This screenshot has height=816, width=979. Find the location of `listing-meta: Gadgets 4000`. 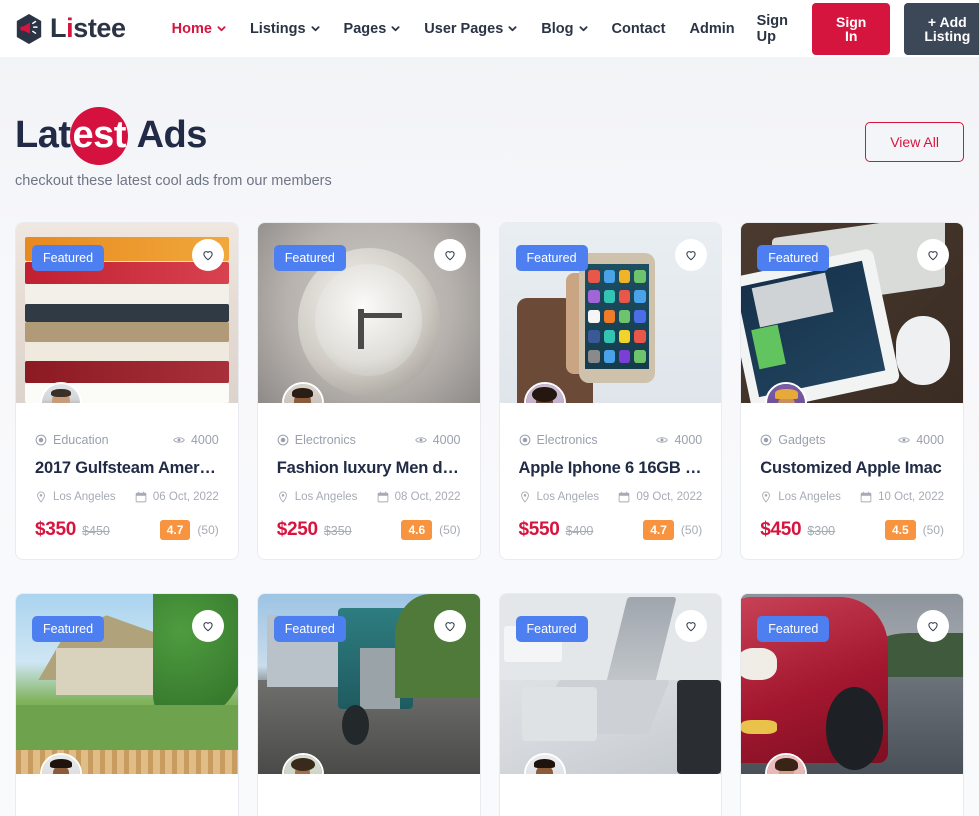

listing-meta: Gadgets 4000 is located at coordinates (852, 440).